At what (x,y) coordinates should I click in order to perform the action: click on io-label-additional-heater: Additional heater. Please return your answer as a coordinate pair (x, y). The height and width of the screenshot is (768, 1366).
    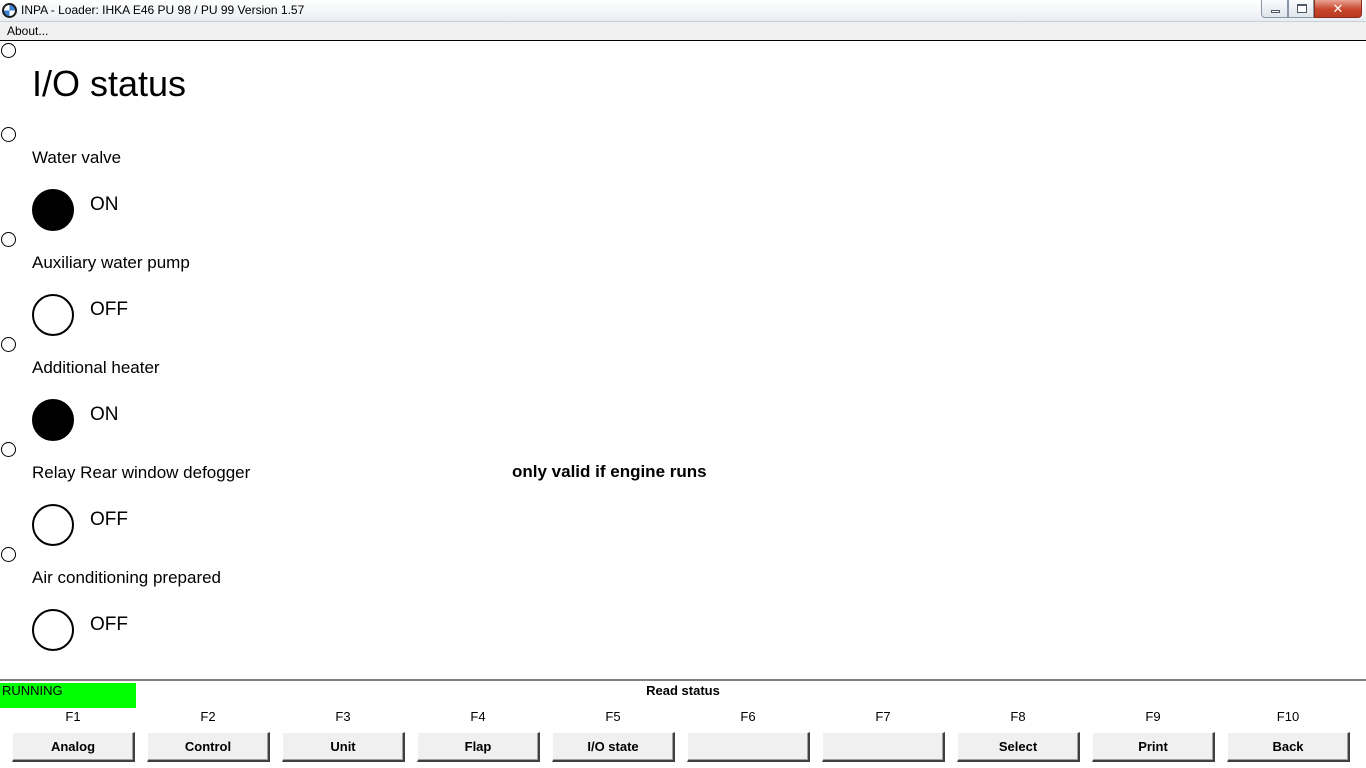
    Looking at the image, I should click on (96, 367).